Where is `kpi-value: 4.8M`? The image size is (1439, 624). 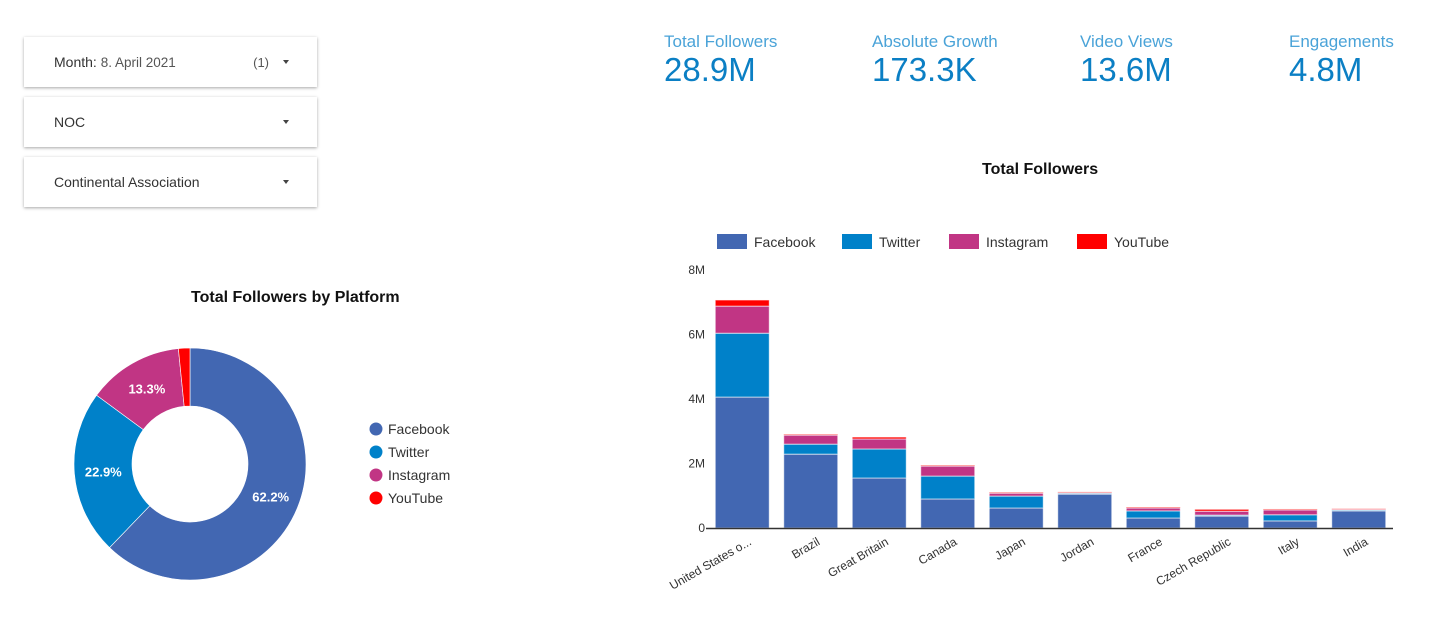
kpi-value: 4.8M is located at coordinates (1326, 69).